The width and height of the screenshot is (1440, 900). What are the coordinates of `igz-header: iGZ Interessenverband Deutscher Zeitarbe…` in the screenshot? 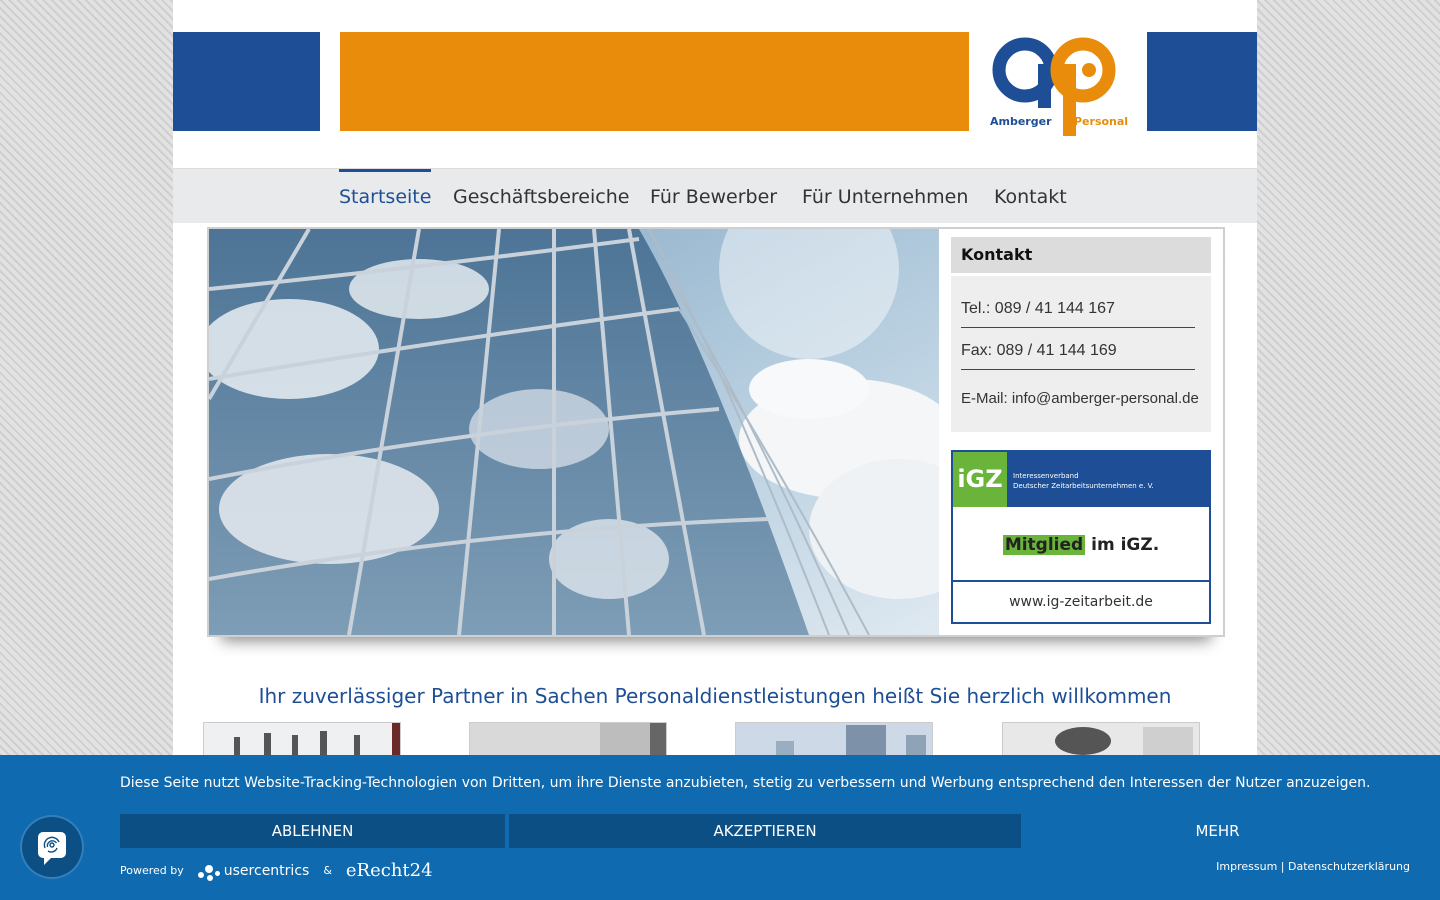 It's located at (1081, 479).